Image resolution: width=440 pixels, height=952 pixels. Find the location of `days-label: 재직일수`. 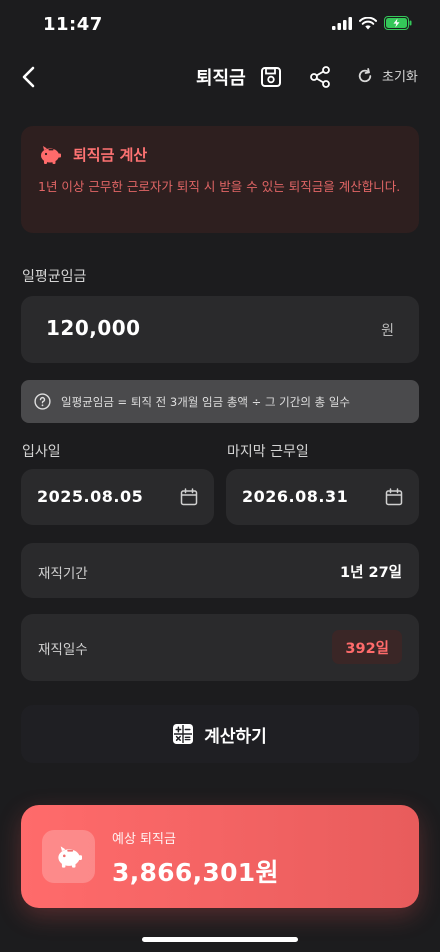

days-label: 재직일수 is located at coordinates (63, 650).